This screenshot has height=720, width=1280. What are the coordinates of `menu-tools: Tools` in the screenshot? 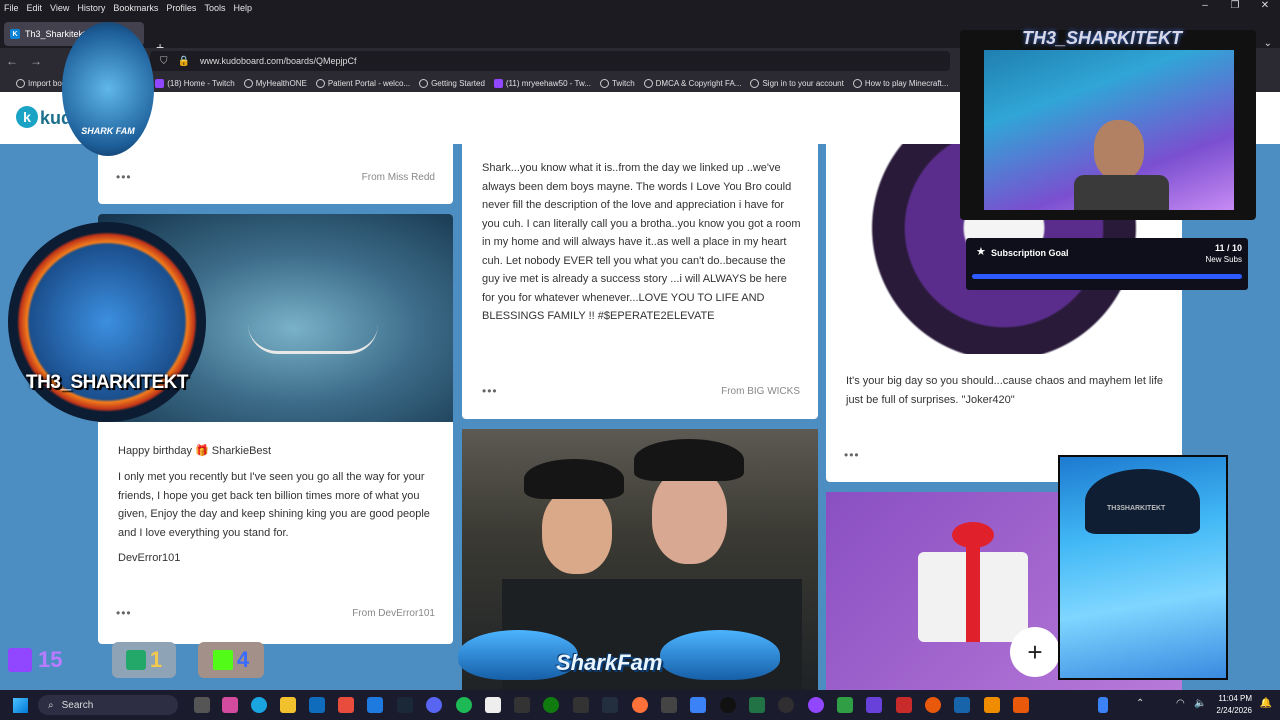 It's located at (214, 8).